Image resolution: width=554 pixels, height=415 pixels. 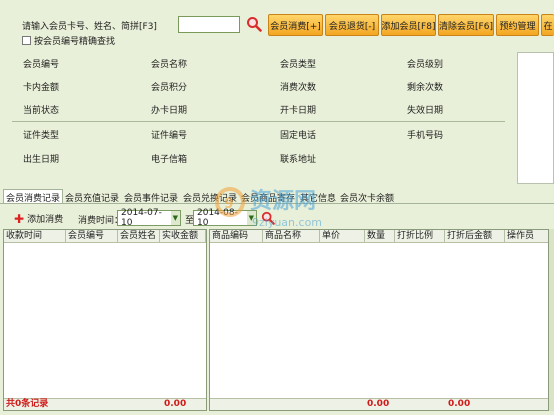 I want to click on column-header: 实收金额, so click(x=183, y=236).